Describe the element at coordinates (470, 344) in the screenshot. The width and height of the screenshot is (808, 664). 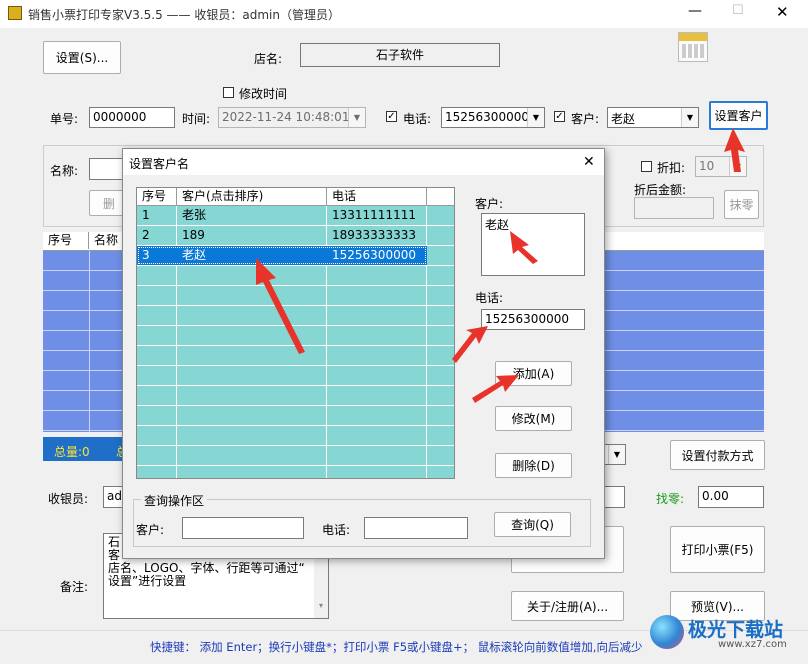
I see `arrow-to-phone-field` at that location.